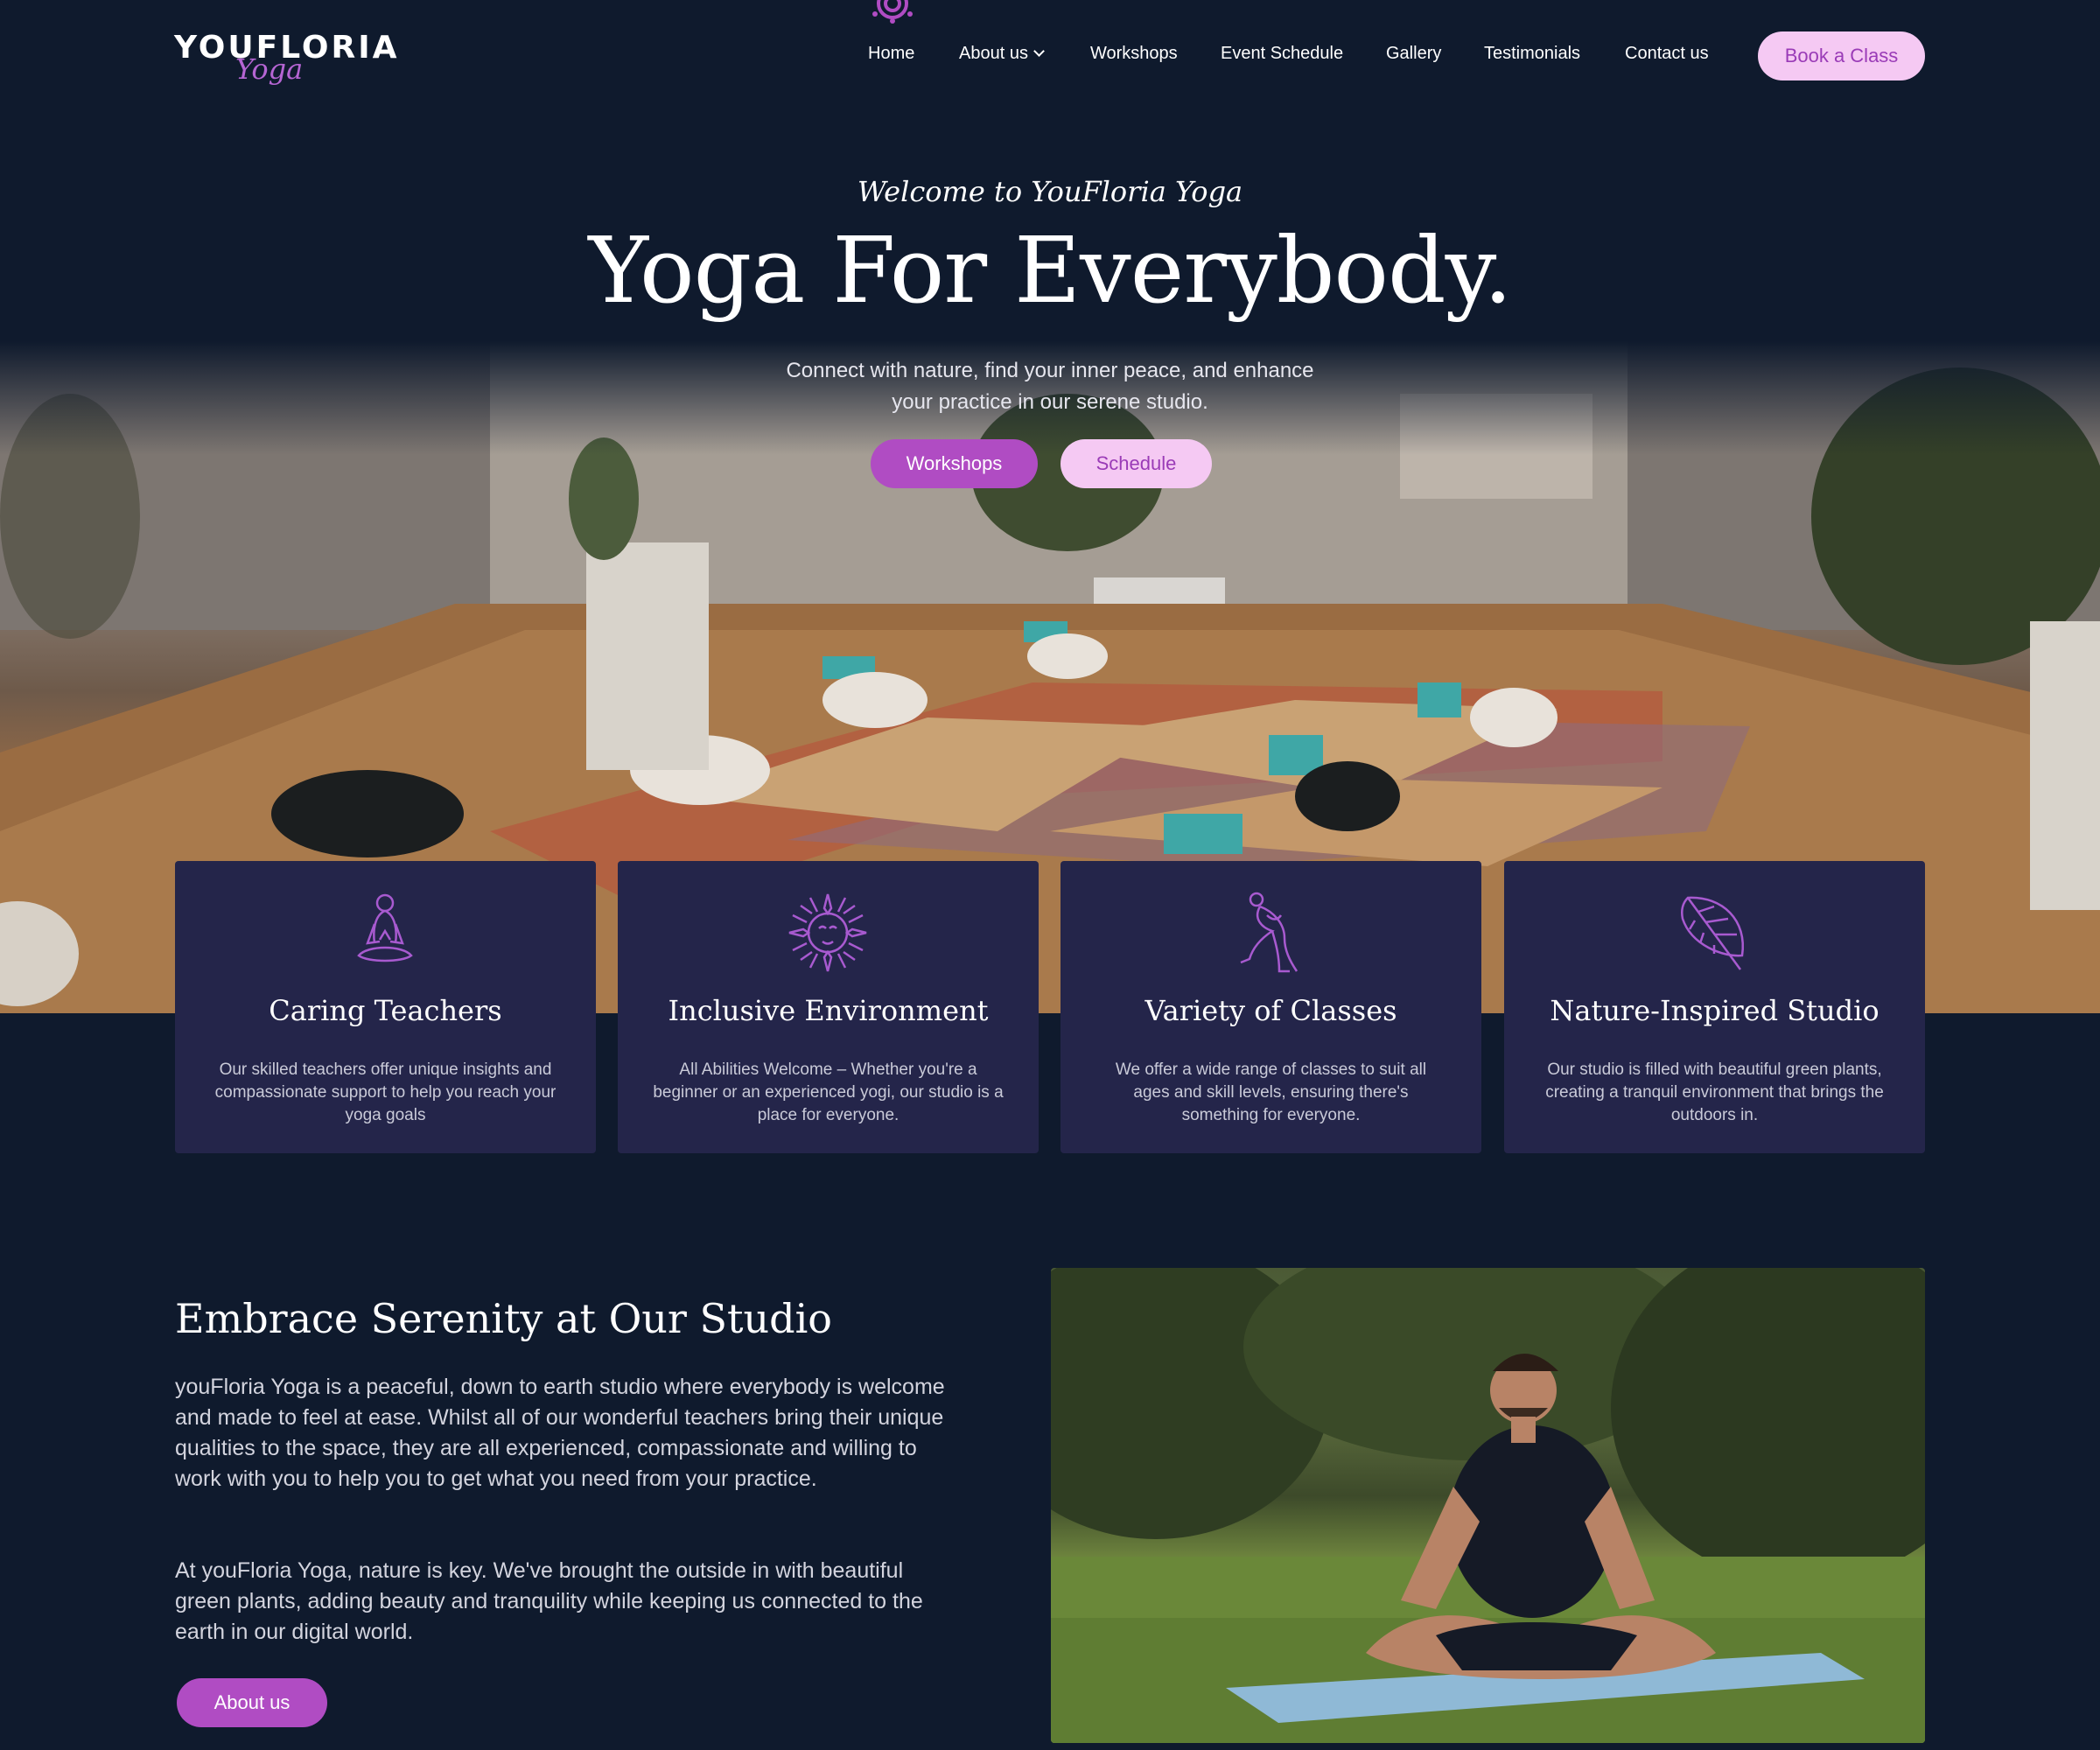 This screenshot has width=2100, height=1750. What do you see at coordinates (252, 1702) in the screenshot?
I see `about-us-button: About us` at bounding box center [252, 1702].